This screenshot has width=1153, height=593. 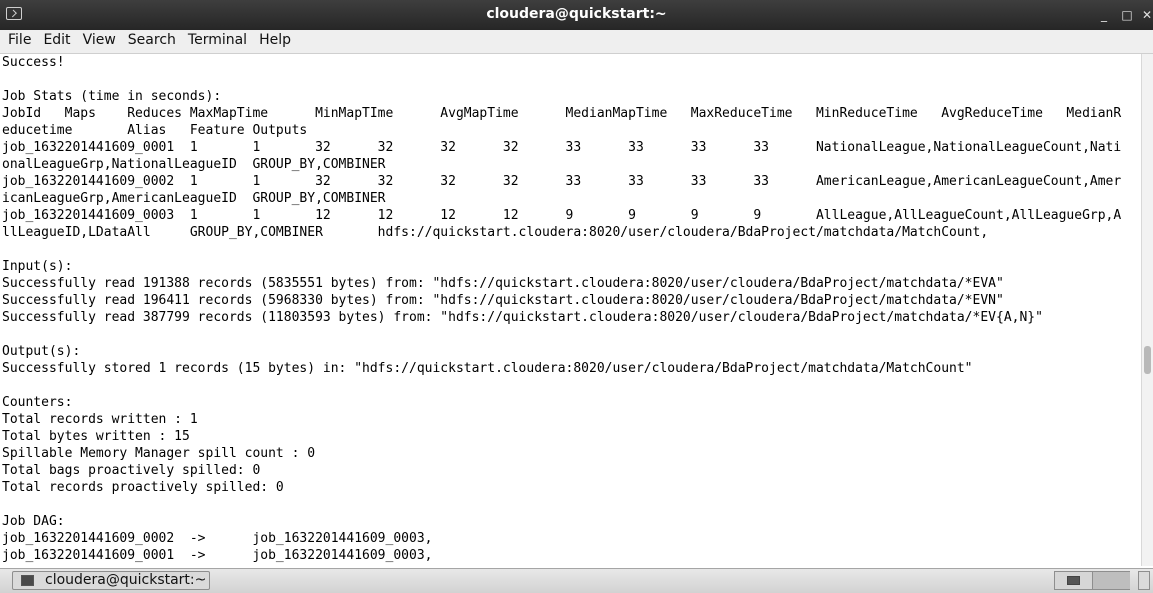 What do you see at coordinates (96, 436) in the screenshot?
I see `terminal-line: Total bytes written : 15` at bounding box center [96, 436].